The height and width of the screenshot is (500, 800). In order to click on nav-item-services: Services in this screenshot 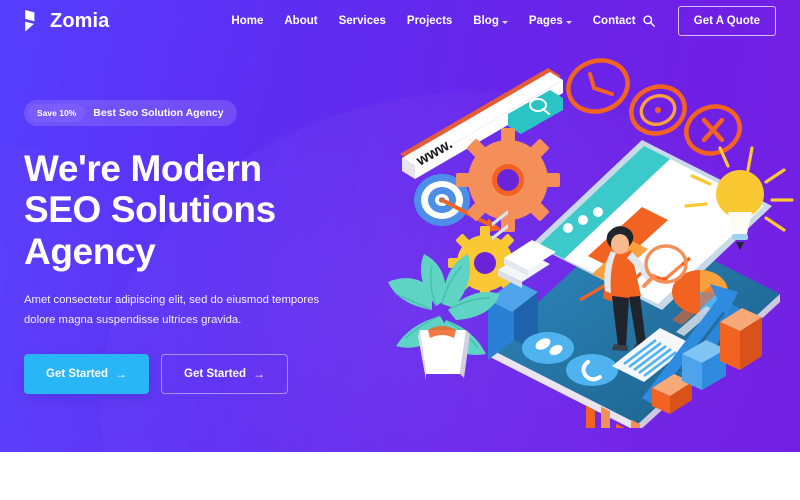, I will do `click(362, 21)`.